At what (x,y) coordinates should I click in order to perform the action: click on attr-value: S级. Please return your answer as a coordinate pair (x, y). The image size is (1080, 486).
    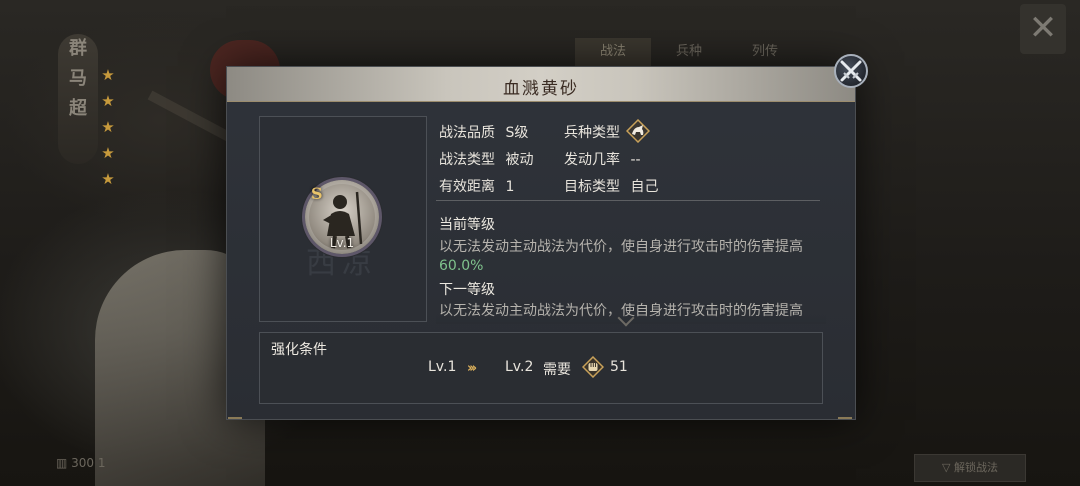
    Looking at the image, I should click on (517, 133).